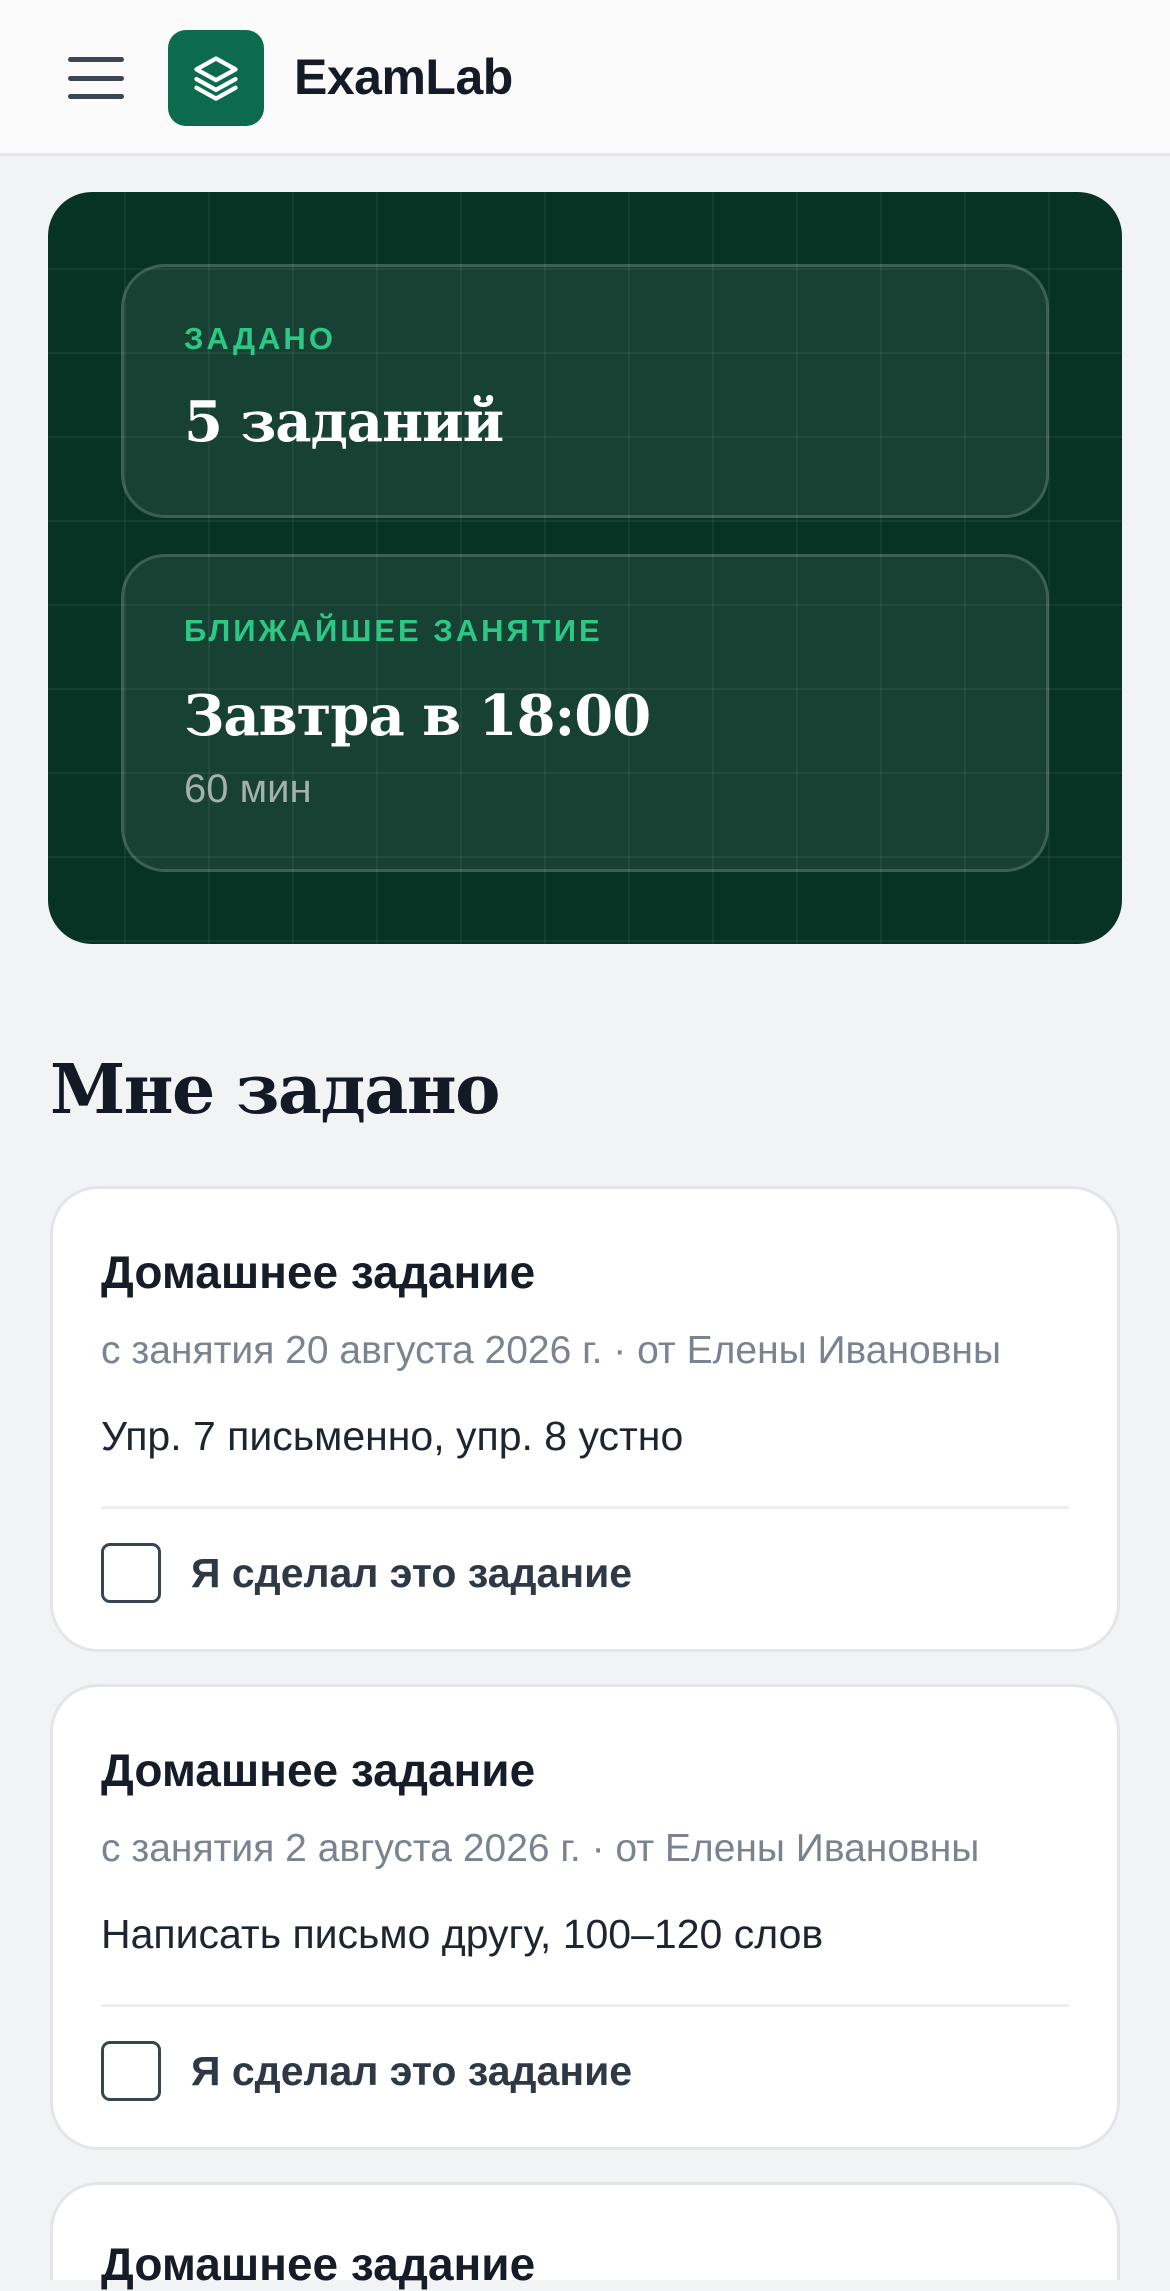  Describe the element at coordinates (275, 1090) in the screenshot. I see `section-title: Мне задано` at that location.